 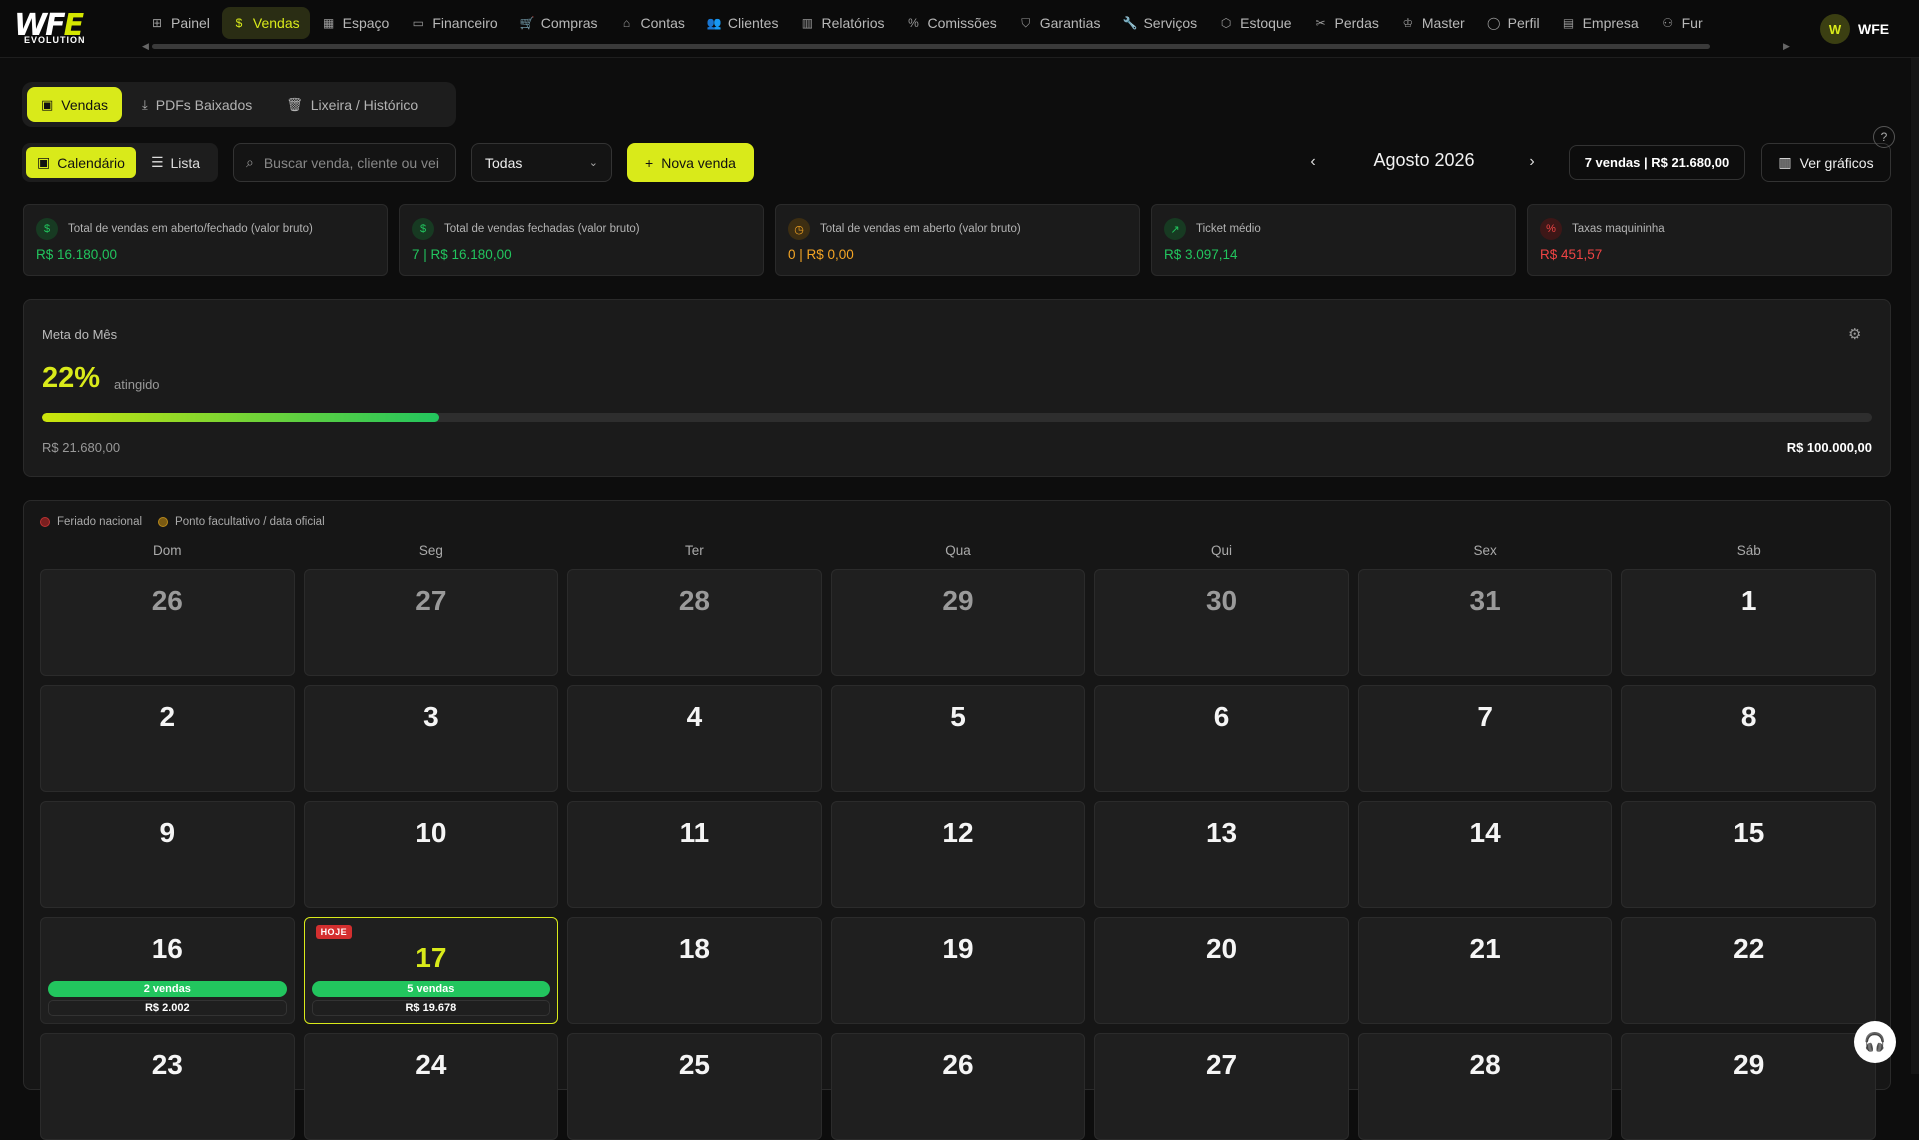 What do you see at coordinates (958, 970) in the screenshot?
I see `calendar-day: 19` at bounding box center [958, 970].